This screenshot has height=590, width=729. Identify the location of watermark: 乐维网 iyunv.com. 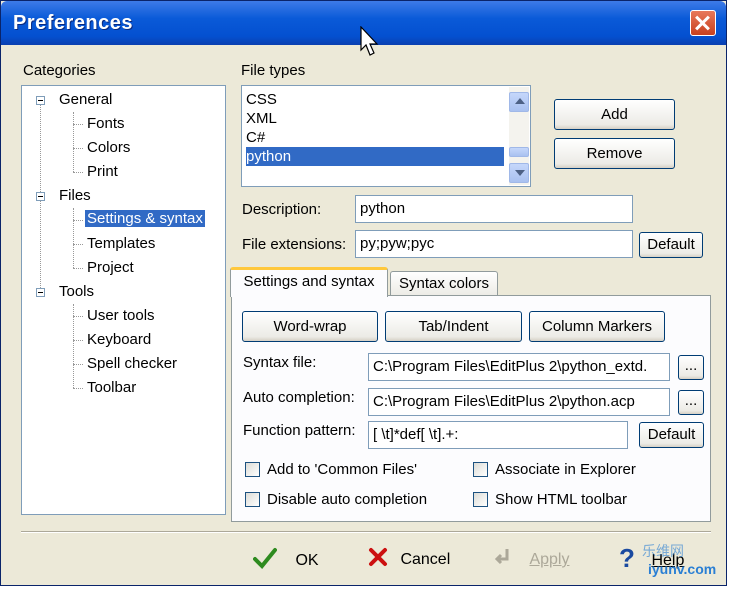
(666, 559).